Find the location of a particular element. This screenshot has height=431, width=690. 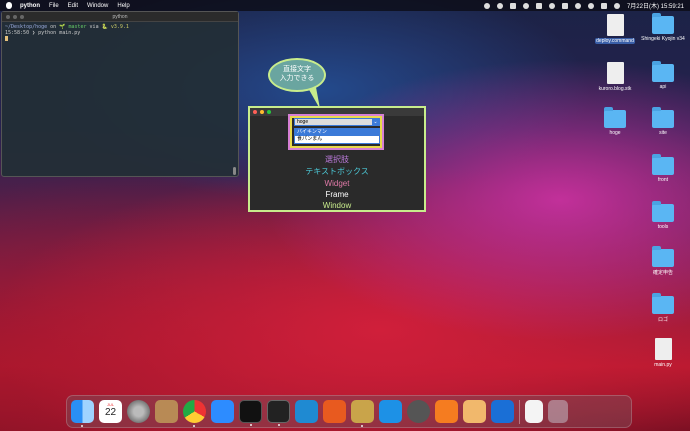

desktop-icon-site: site is located at coordinates (663, 121).